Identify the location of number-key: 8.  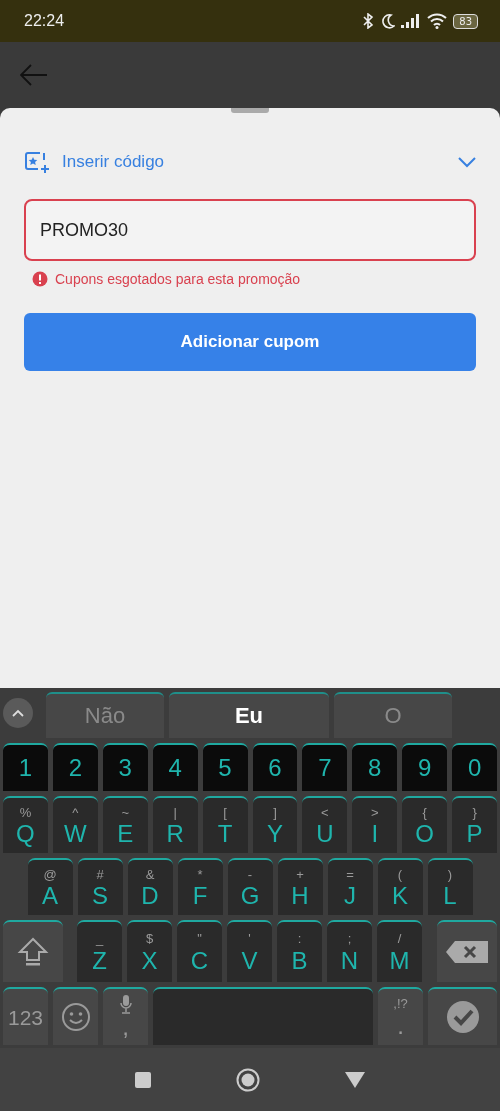
(375, 767).